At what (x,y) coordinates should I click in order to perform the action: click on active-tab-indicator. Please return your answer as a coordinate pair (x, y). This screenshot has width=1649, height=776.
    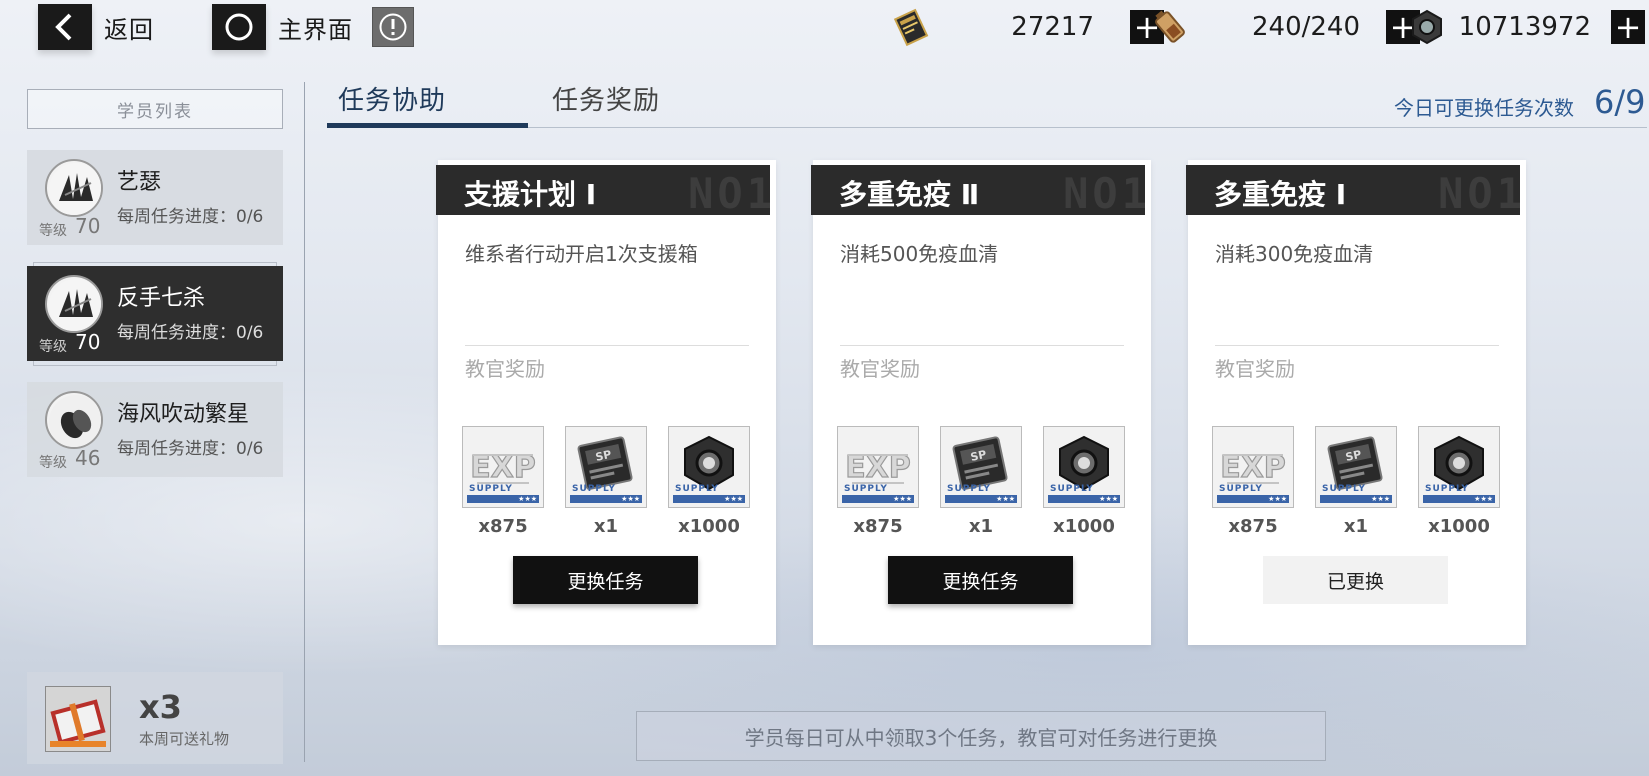
    Looking at the image, I should click on (427, 125).